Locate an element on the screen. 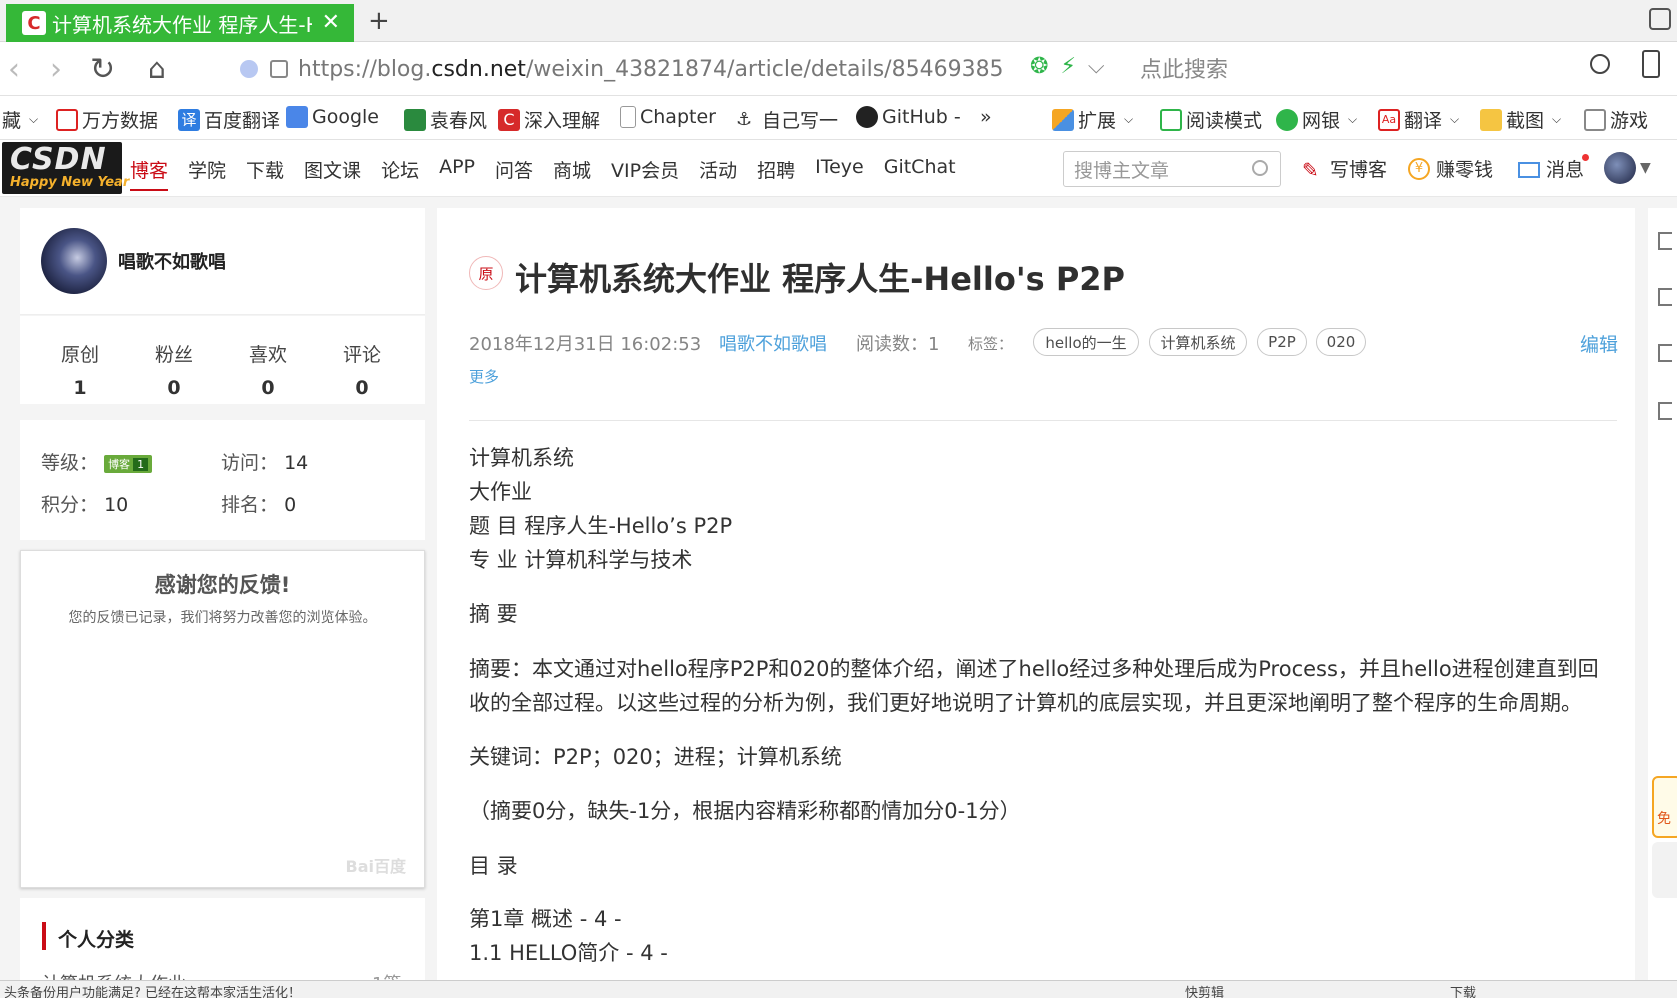 This screenshot has width=1677, height=998. dropdown-chevron-icon: ⌵ is located at coordinates (1096, 66).